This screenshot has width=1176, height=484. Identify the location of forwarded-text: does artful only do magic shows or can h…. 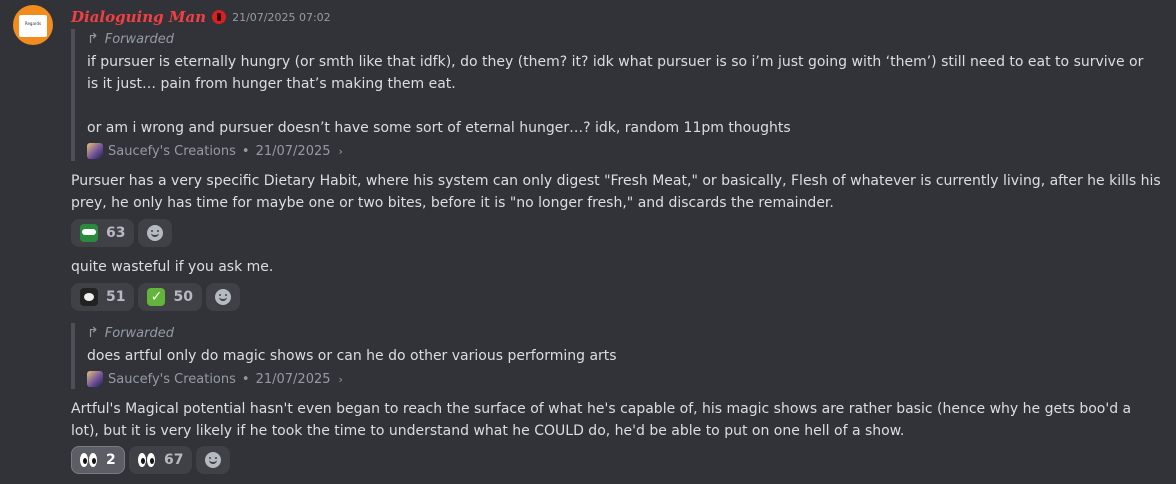
(352, 356).